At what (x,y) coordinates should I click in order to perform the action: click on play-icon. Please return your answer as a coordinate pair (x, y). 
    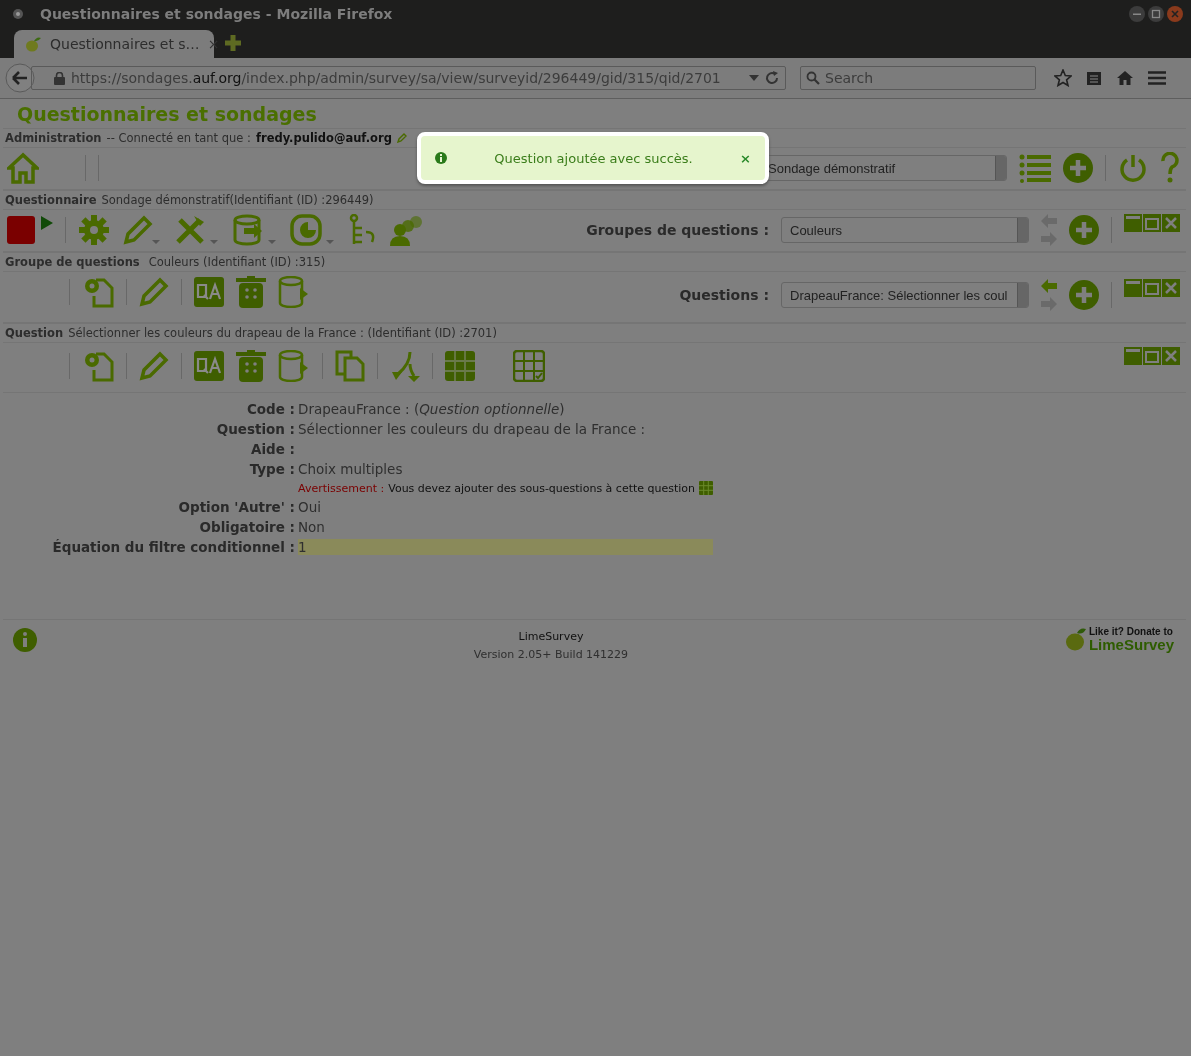
    Looking at the image, I should click on (47, 223).